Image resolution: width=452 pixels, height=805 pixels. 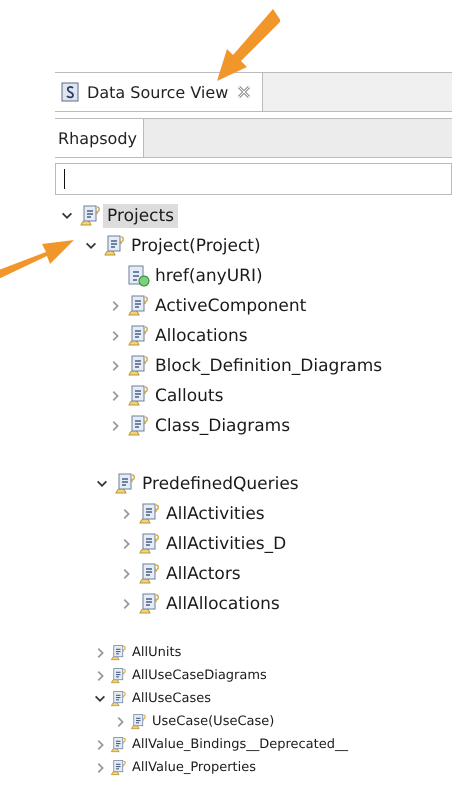 I want to click on close-icon, so click(x=244, y=92).